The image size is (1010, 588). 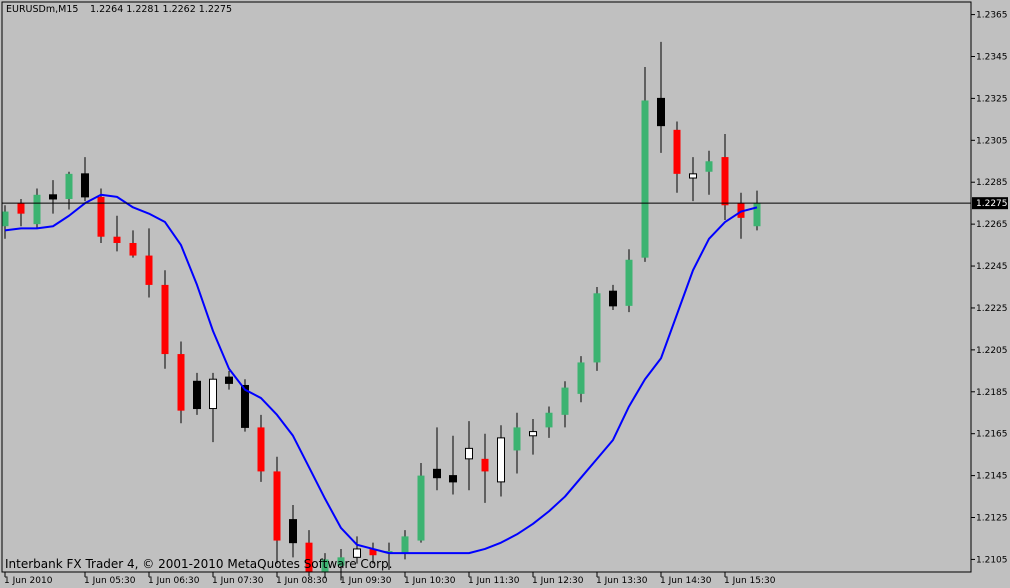 What do you see at coordinates (992, 141) in the screenshot?
I see `y-tick-label: 1.2305` at bounding box center [992, 141].